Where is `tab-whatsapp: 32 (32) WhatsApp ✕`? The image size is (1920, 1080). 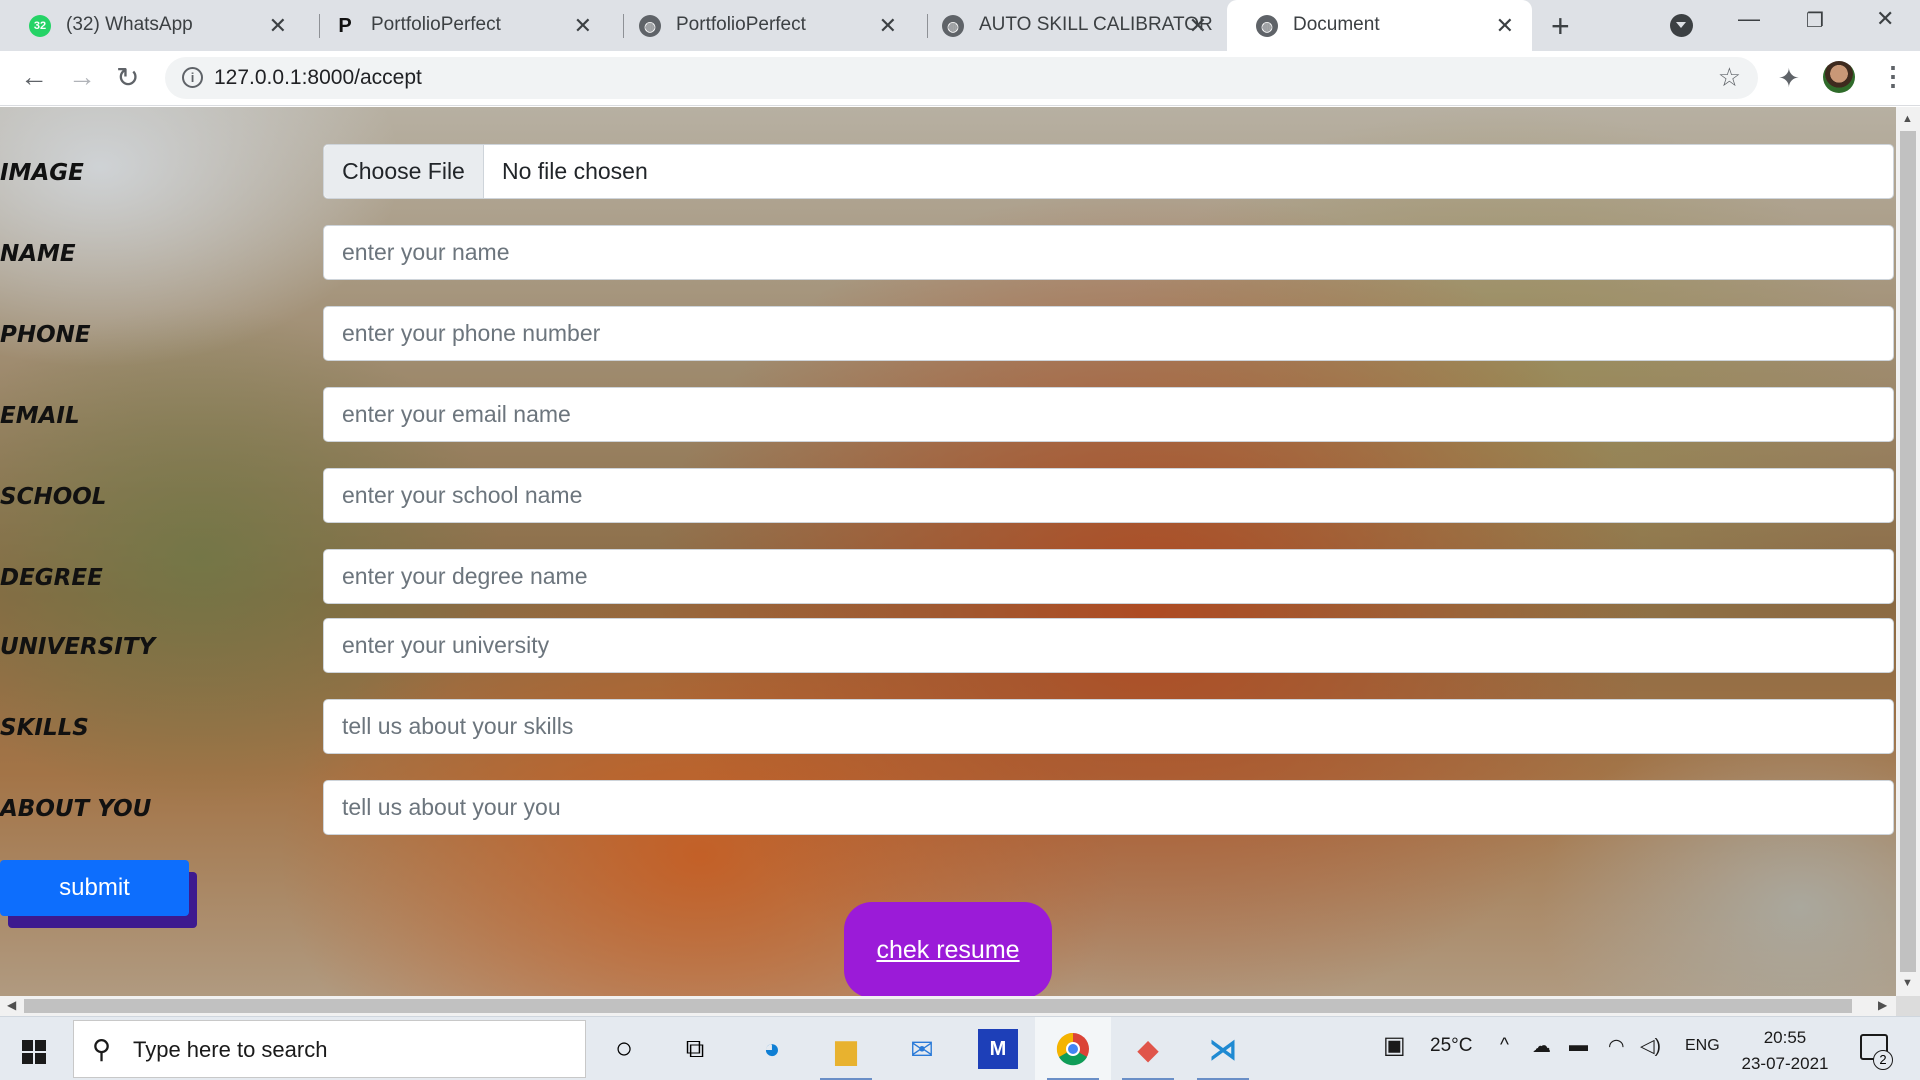
tab-whatsapp: 32 (32) WhatsApp ✕ is located at coordinates (152, 25).